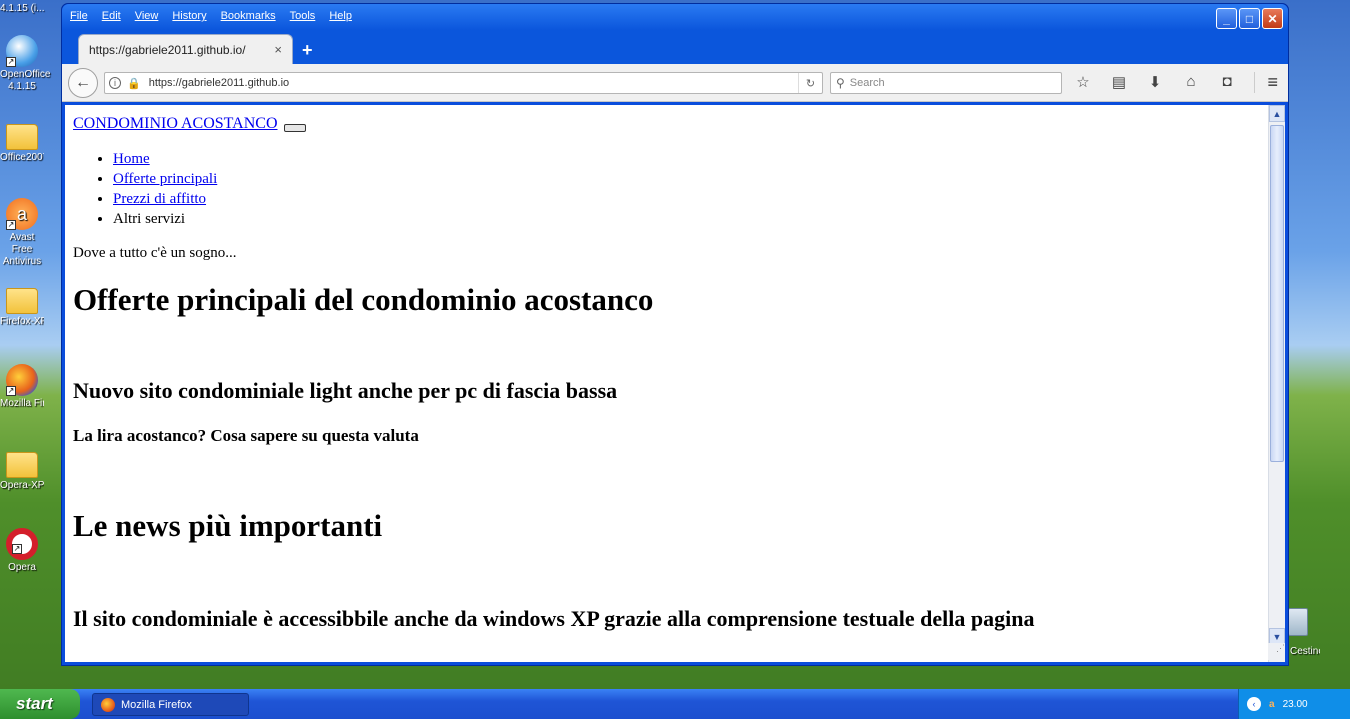 The image size is (1350, 719). I want to click on tab-title: https://gabriele2011.github.io/, so click(167, 49).